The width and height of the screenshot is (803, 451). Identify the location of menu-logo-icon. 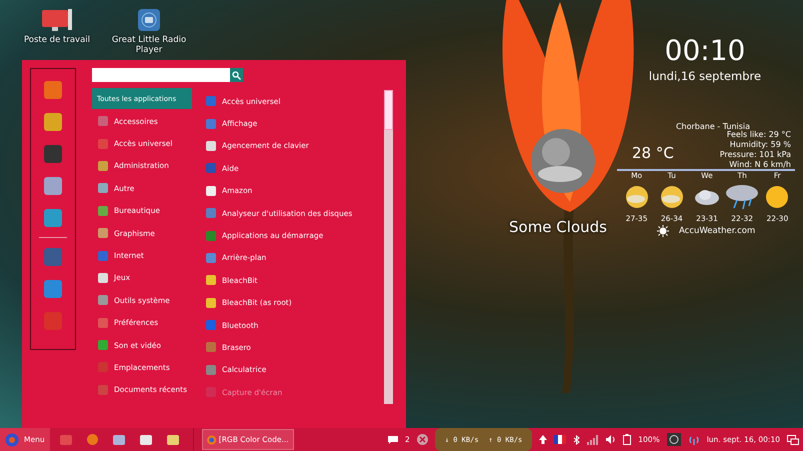
(12, 439).